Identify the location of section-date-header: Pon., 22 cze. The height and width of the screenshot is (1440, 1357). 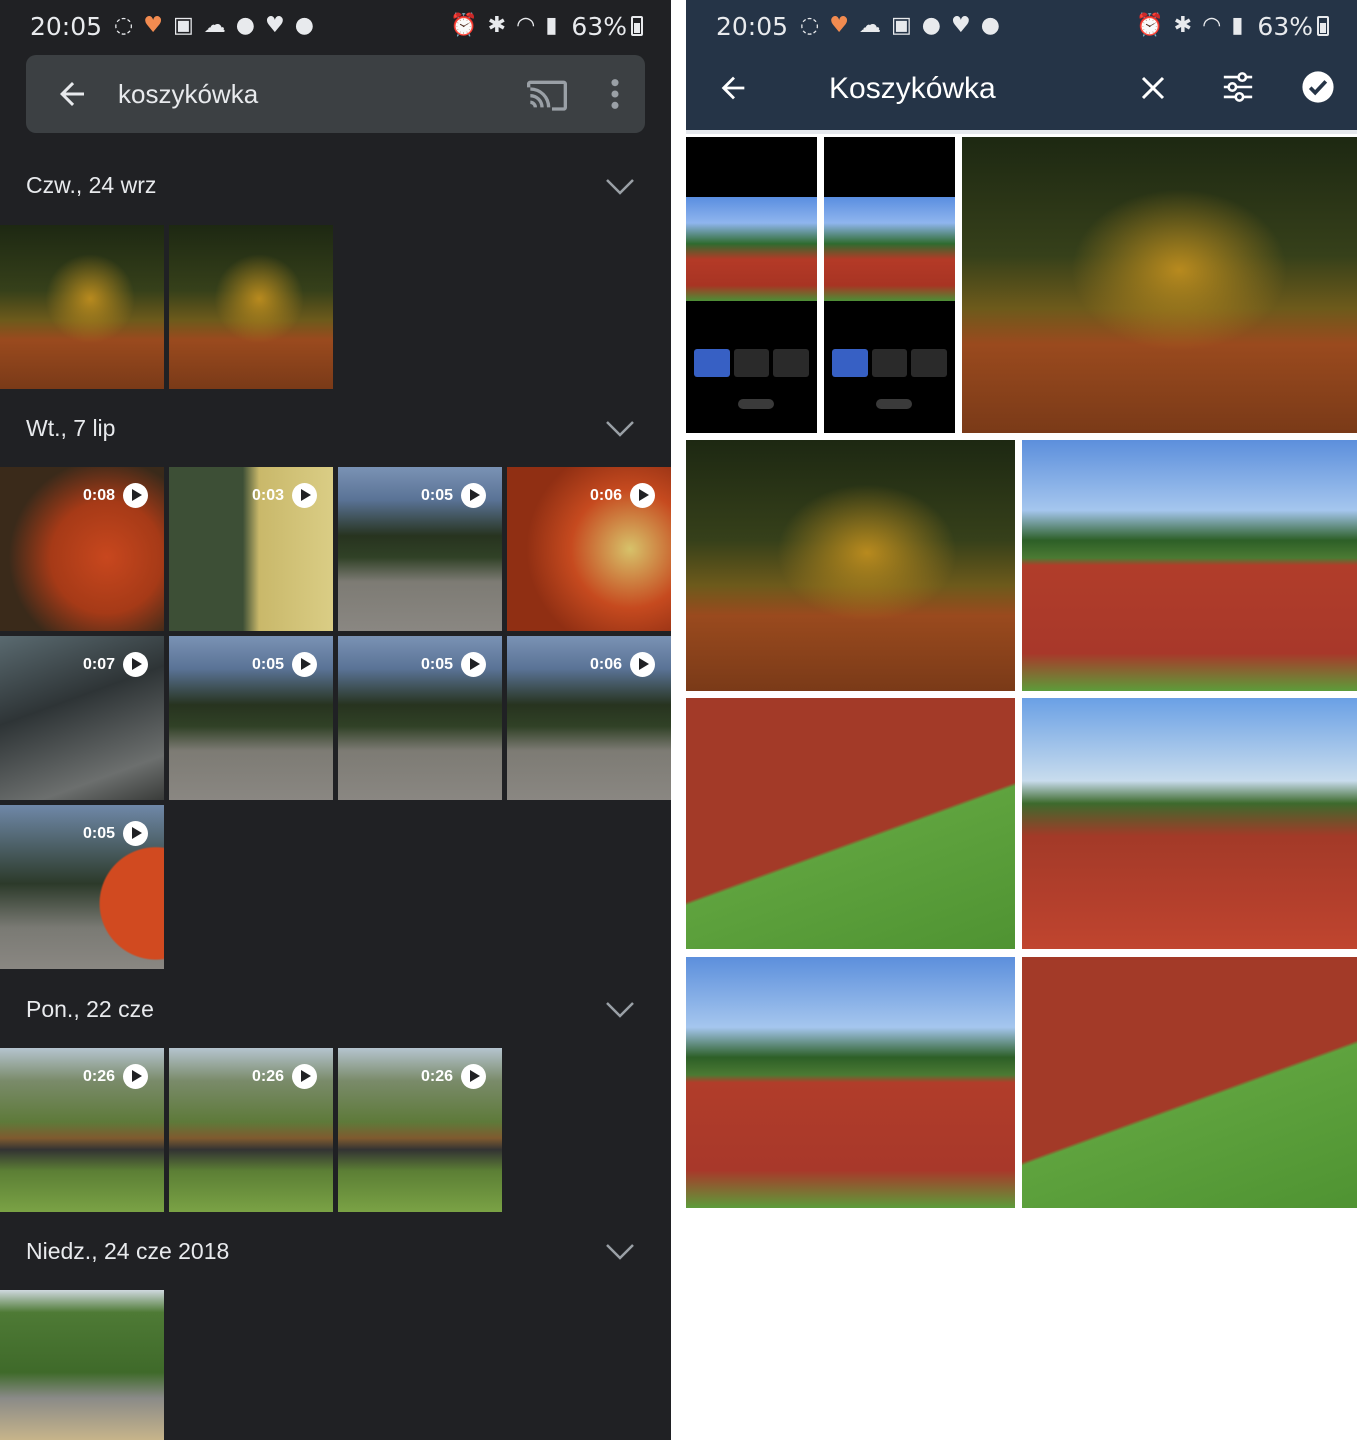
(90, 1009).